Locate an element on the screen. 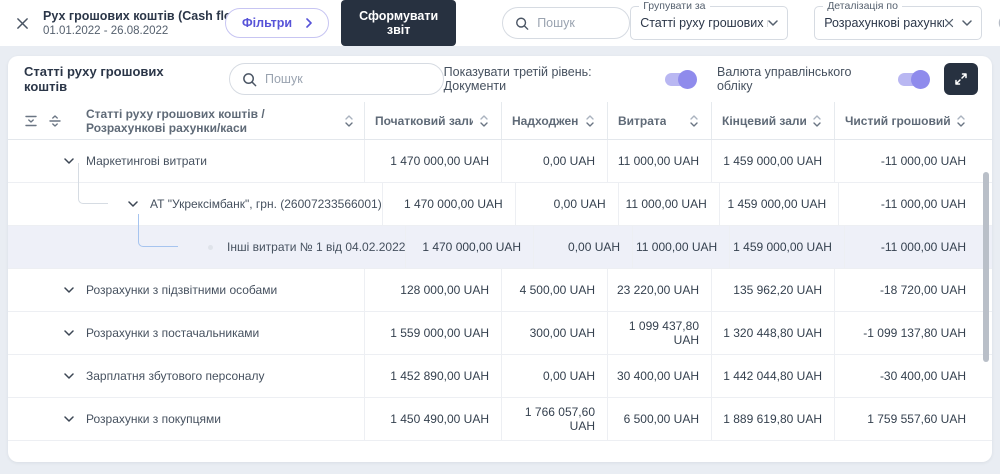  expand-all-icon is located at coordinates (55, 121).